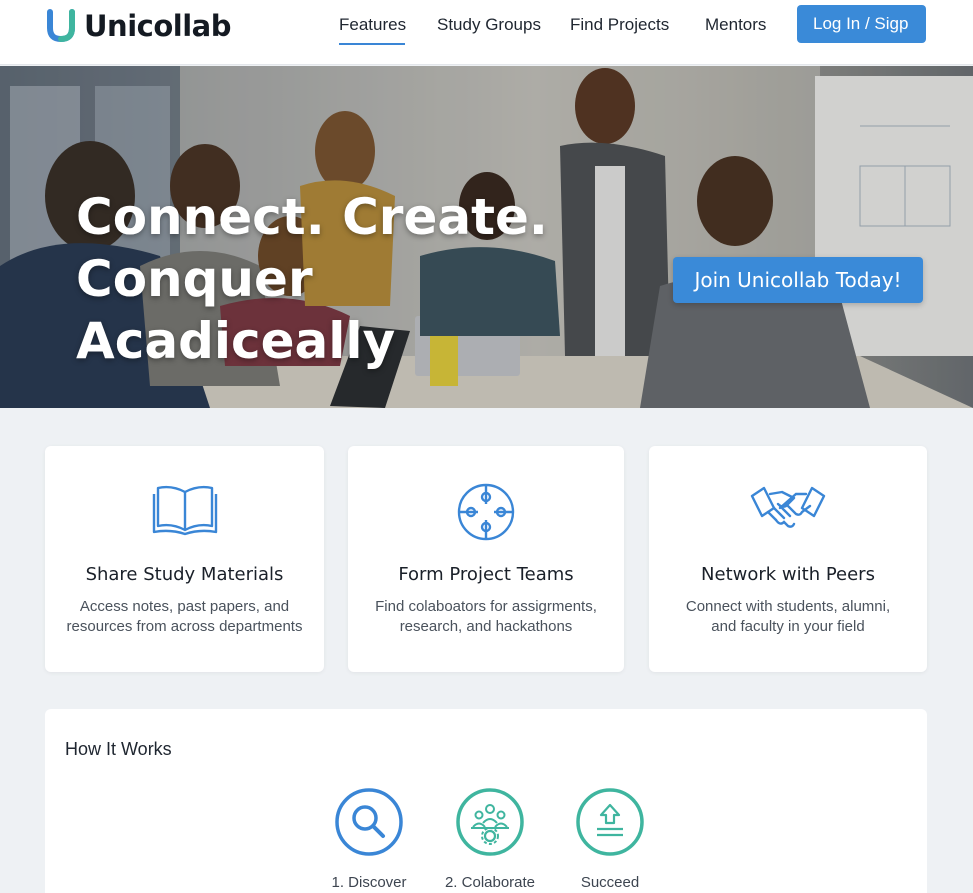 The width and height of the screenshot is (973, 893). What do you see at coordinates (798, 280) in the screenshot?
I see `join-cta-button: Join Unicollab Today!` at bounding box center [798, 280].